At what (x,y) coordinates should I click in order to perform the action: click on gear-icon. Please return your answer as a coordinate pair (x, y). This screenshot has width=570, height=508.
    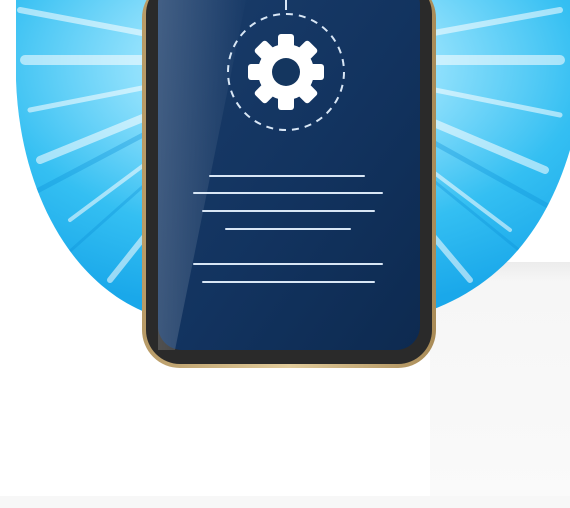
    Looking at the image, I should click on (286, 72).